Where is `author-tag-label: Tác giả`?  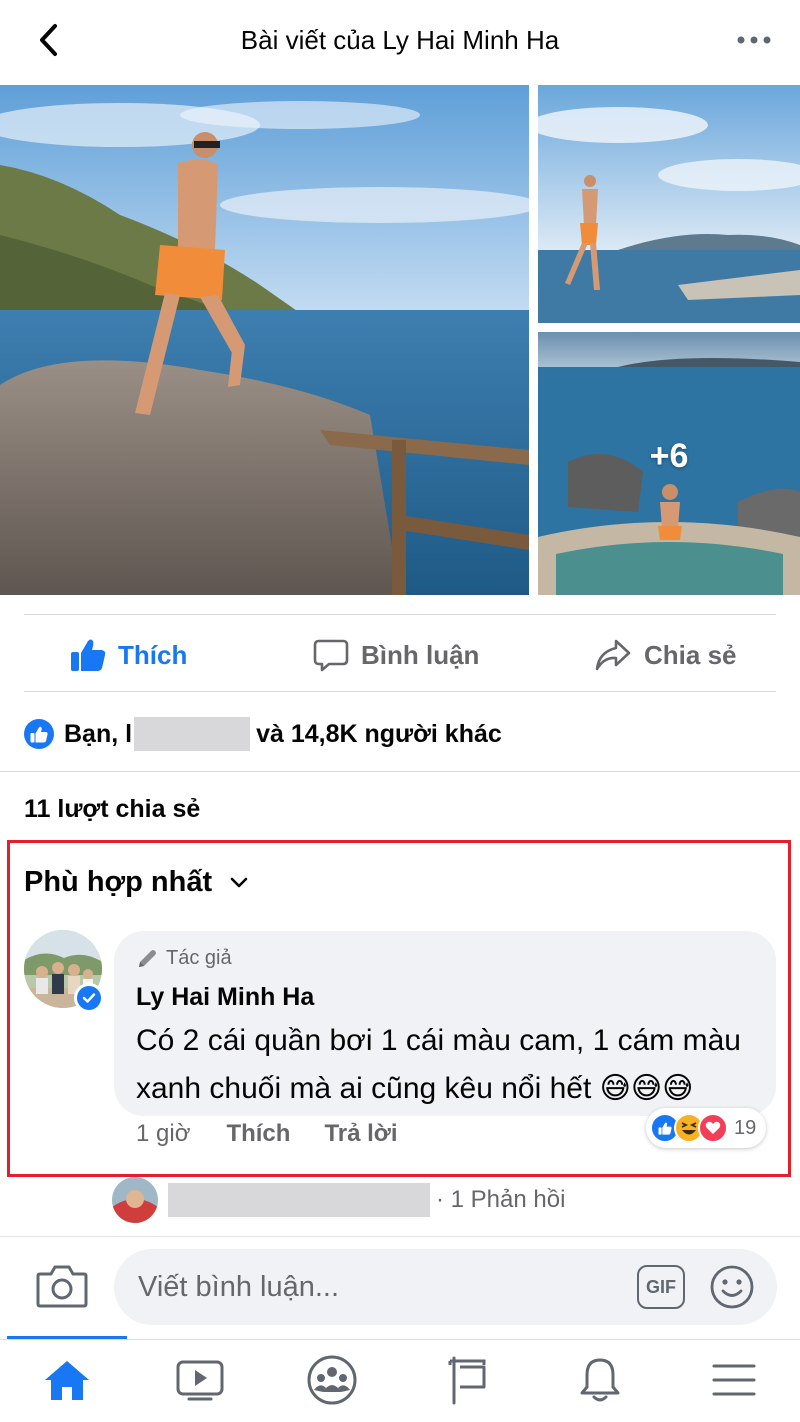 author-tag-label: Tác giả is located at coordinates (199, 958).